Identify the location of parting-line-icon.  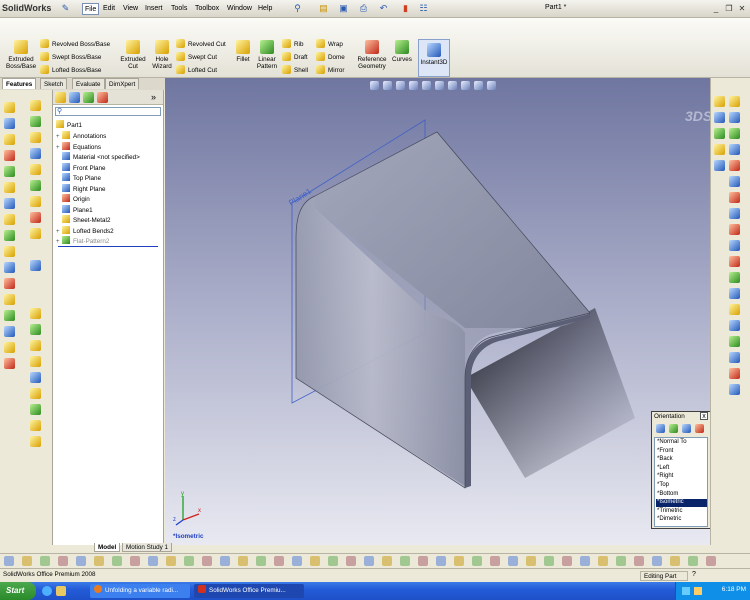
(35, 121).